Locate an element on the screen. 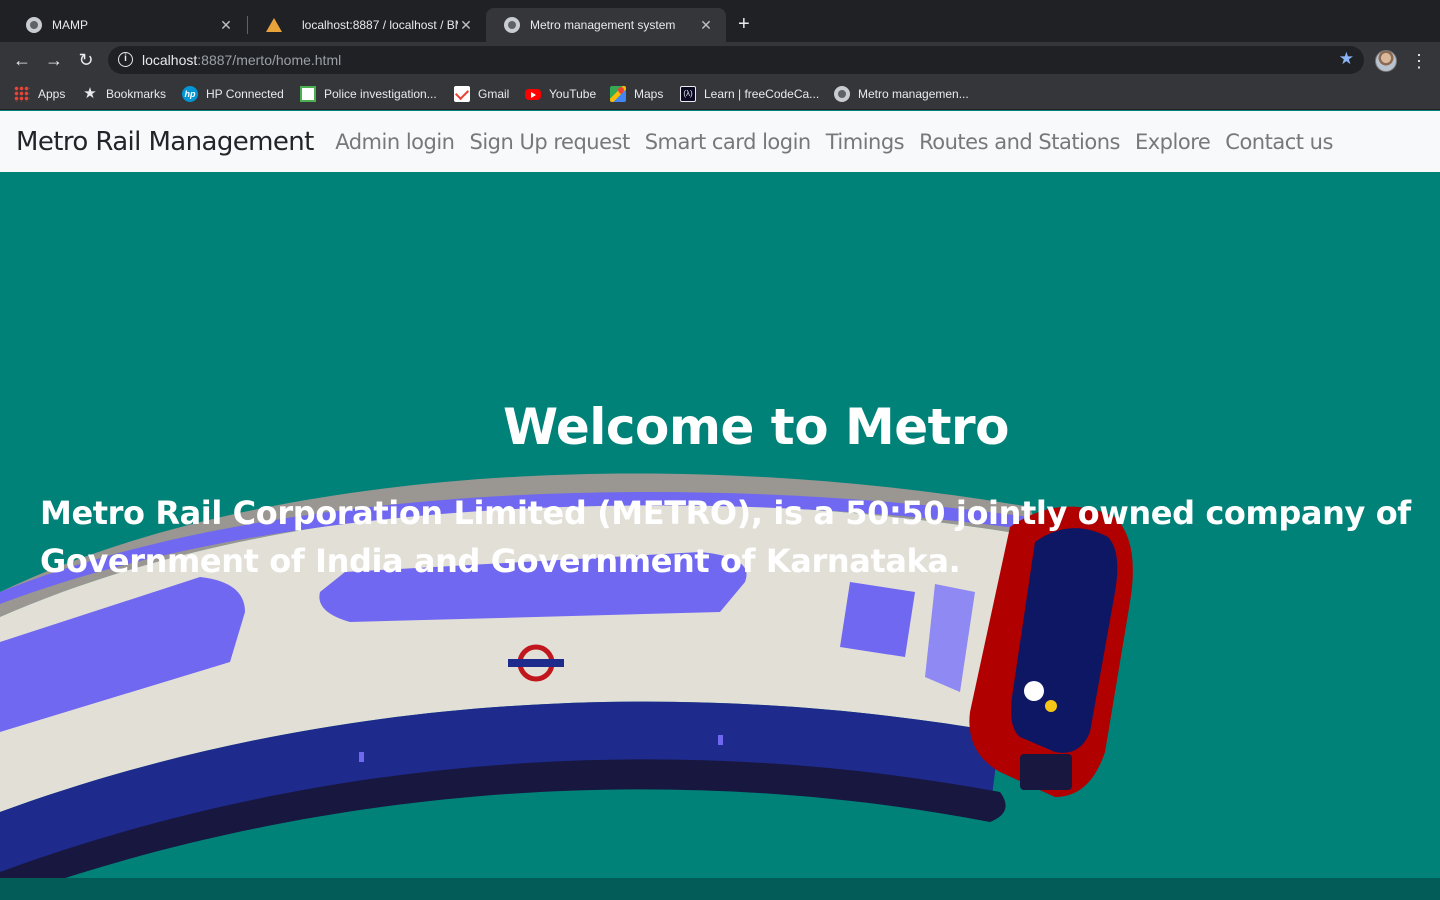 Image resolution: width=1440 pixels, height=900 pixels. bookmark-label: Gmail is located at coordinates (494, 94).